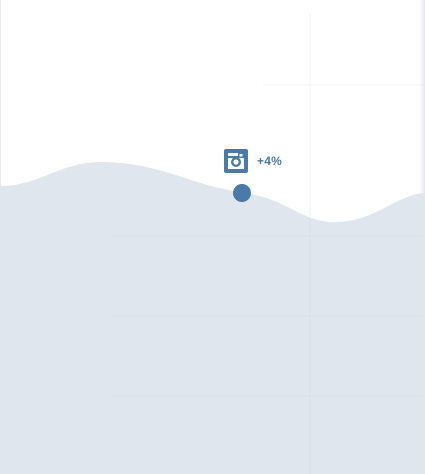  Describe the element at coordinates (236, 161) in the screenshot. I see `instagram-icon` at that location.